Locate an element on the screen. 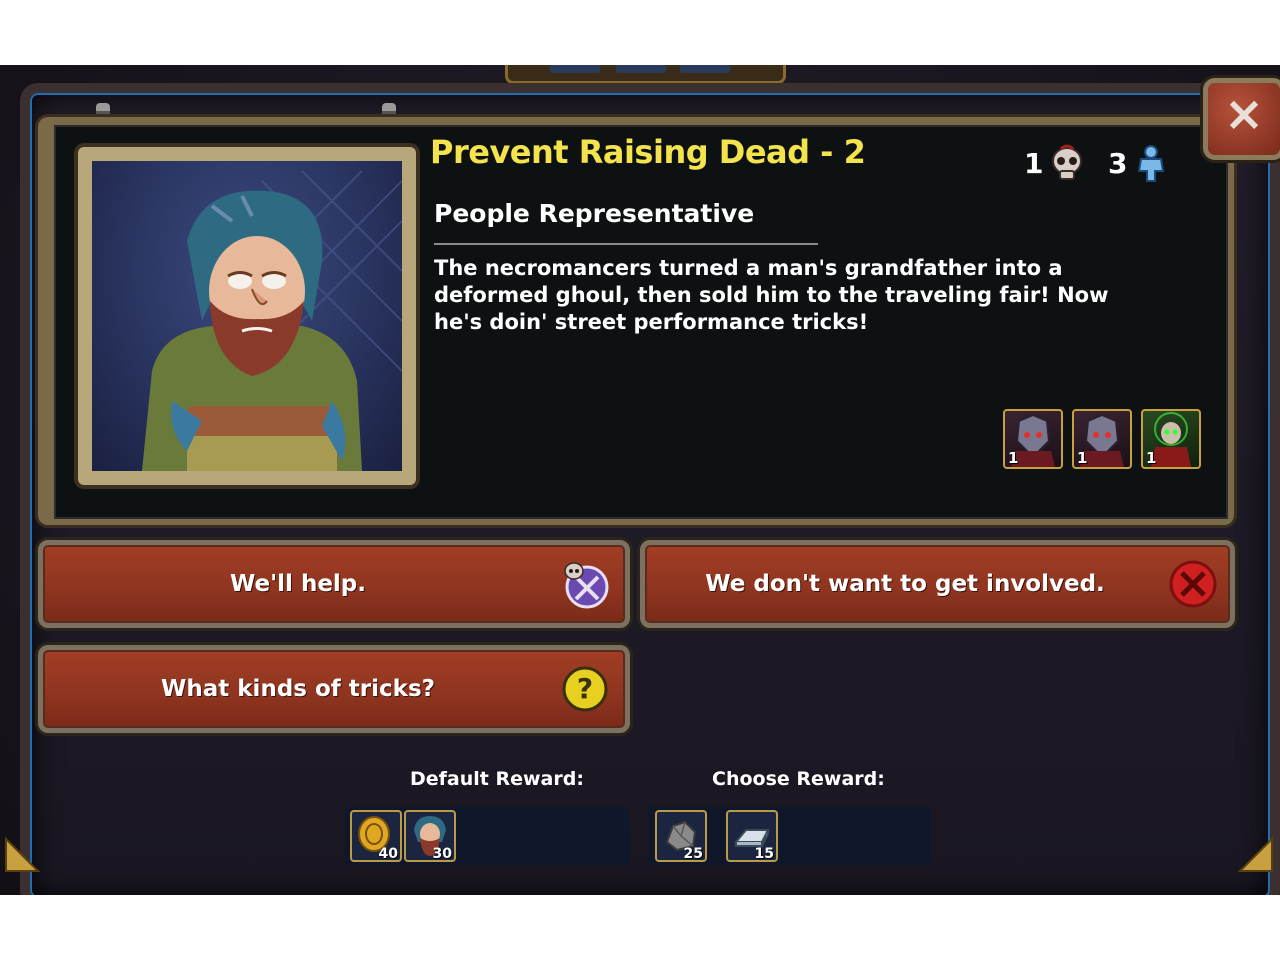 This screenshot has height=960, width=1280. reward-count: 40 is located at coordinates (388, 854).